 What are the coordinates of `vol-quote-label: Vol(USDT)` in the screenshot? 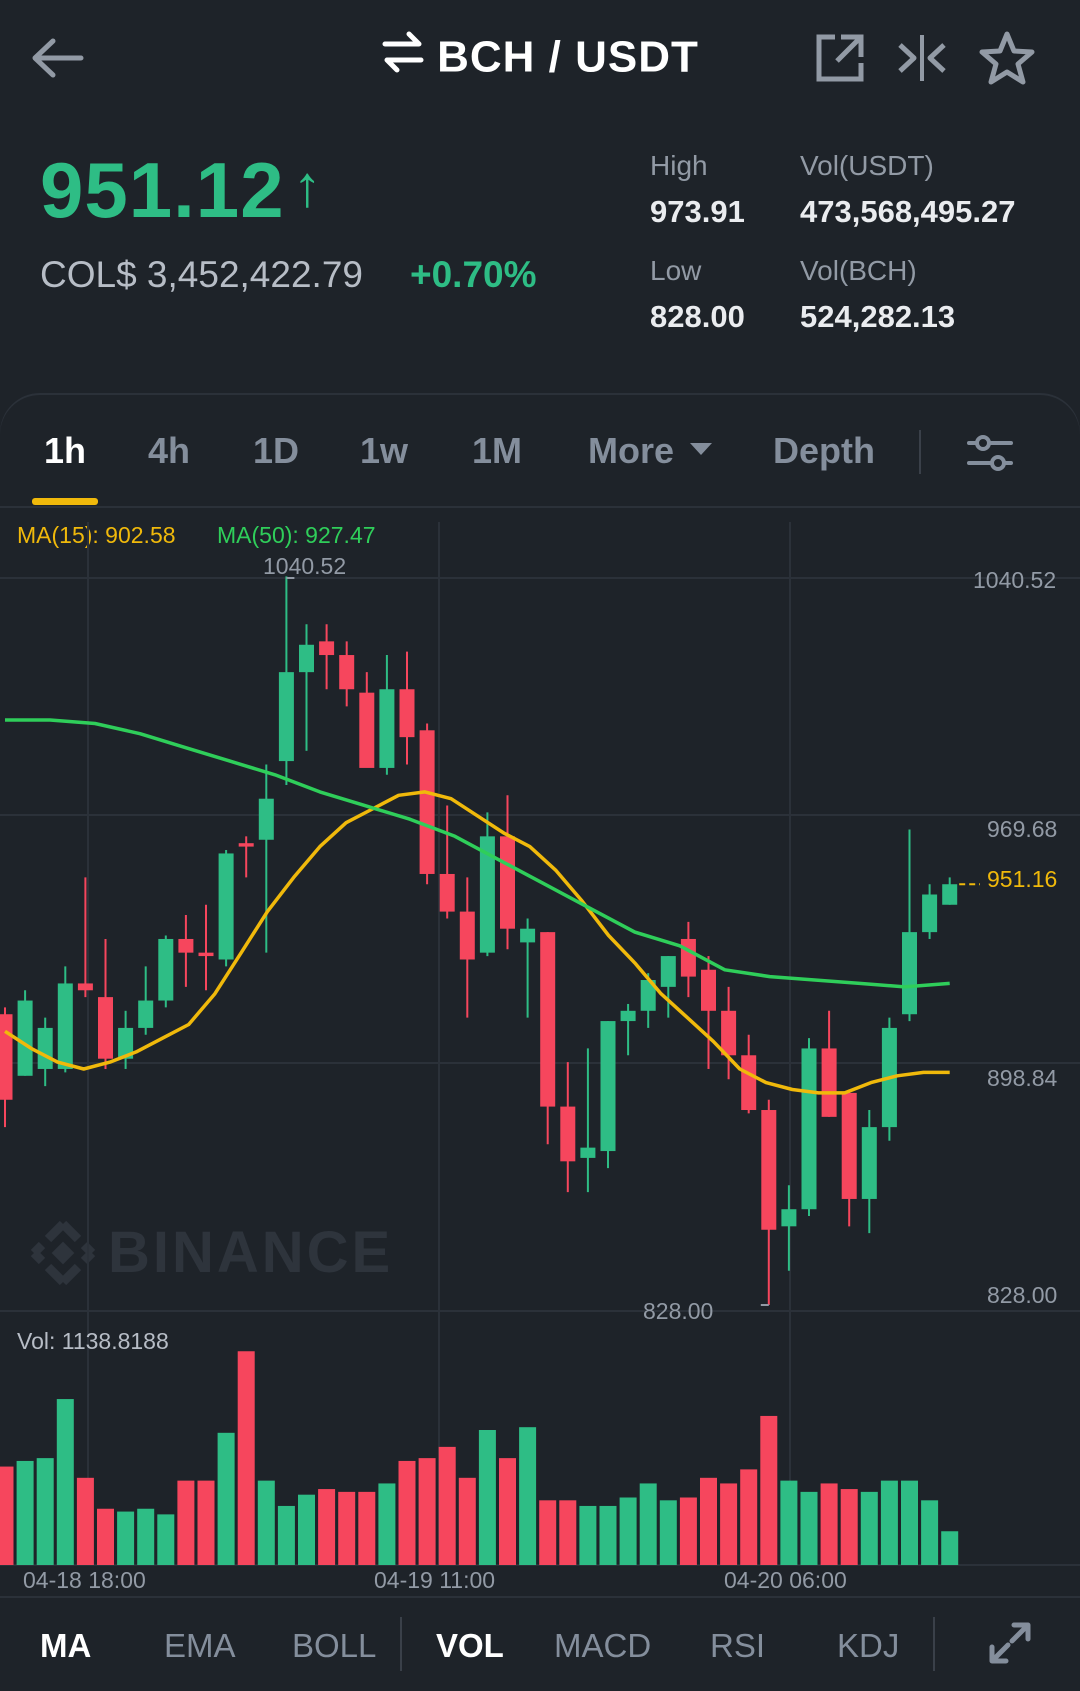 It's located at (867, 165).